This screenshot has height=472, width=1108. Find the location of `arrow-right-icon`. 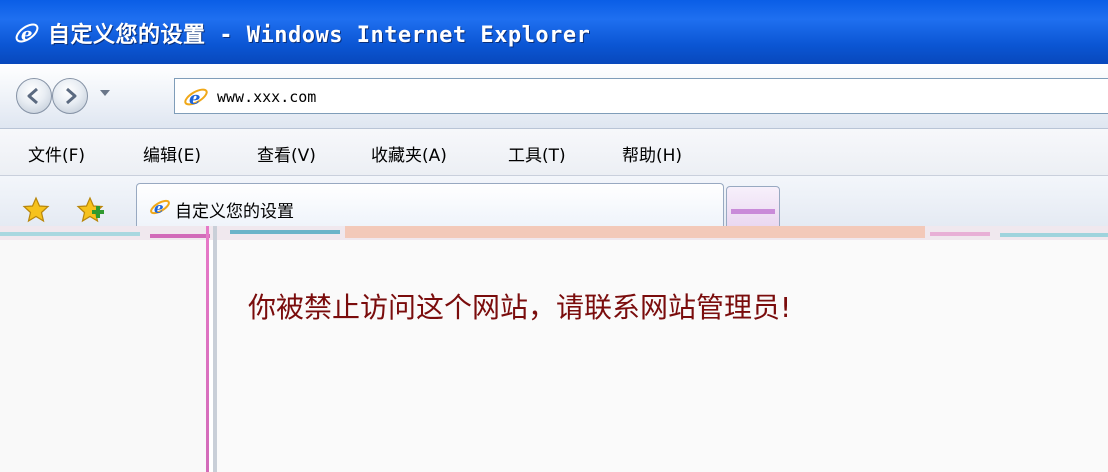

arrow-right-icon is located at coordinates (71, 96).